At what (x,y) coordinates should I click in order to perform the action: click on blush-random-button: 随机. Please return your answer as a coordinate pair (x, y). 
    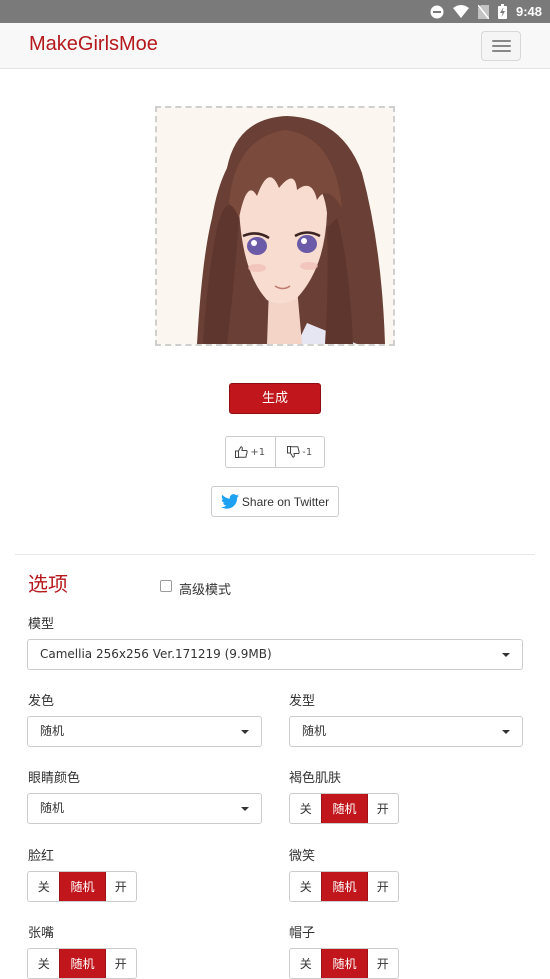
    Looking at the image, I should click on (82, 886).